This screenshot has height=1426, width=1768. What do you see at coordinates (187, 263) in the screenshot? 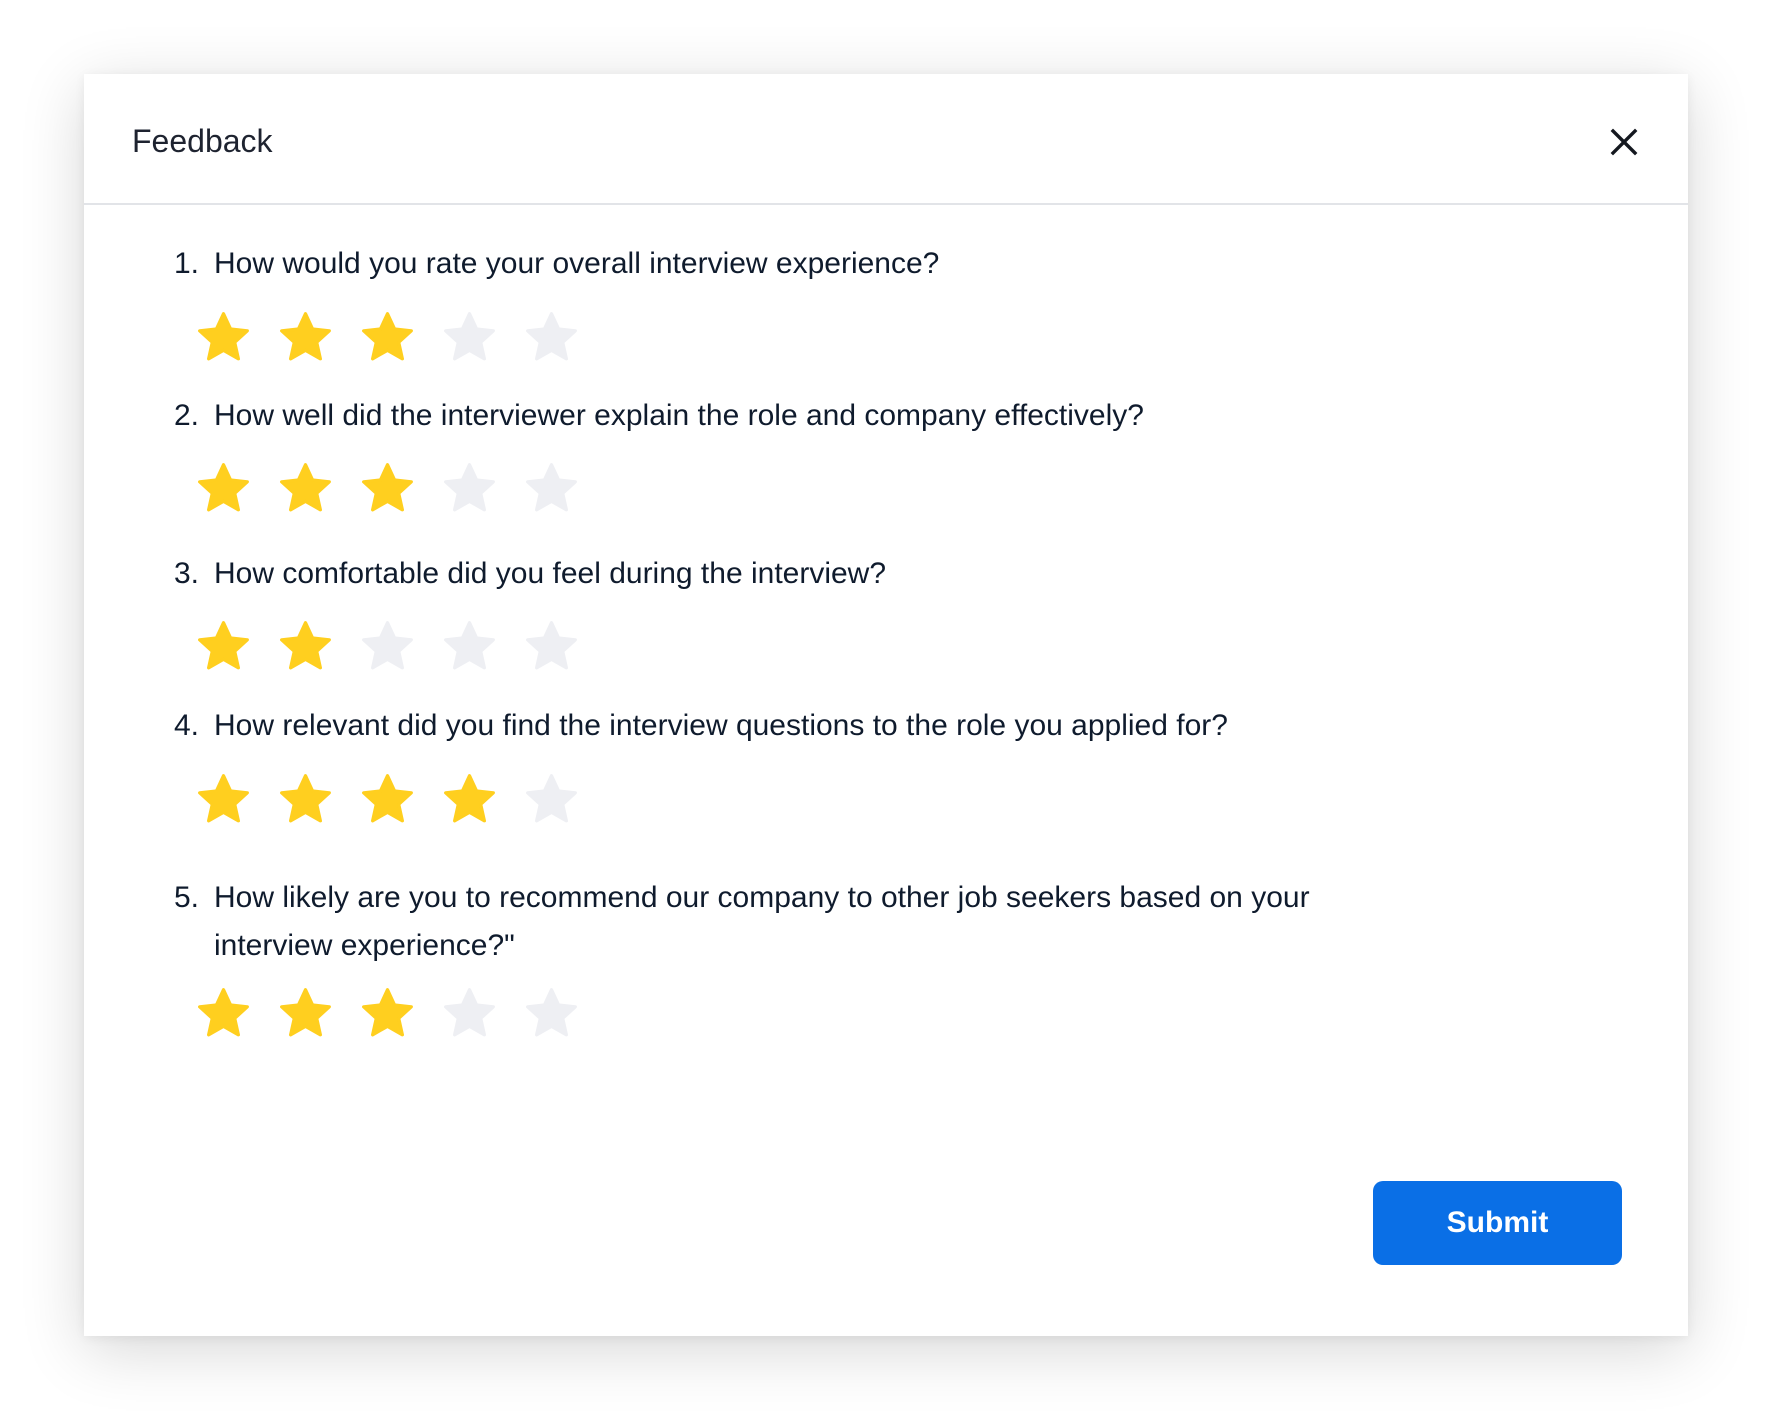
I see `question-number: 1.` at bounding box center [187, 263].